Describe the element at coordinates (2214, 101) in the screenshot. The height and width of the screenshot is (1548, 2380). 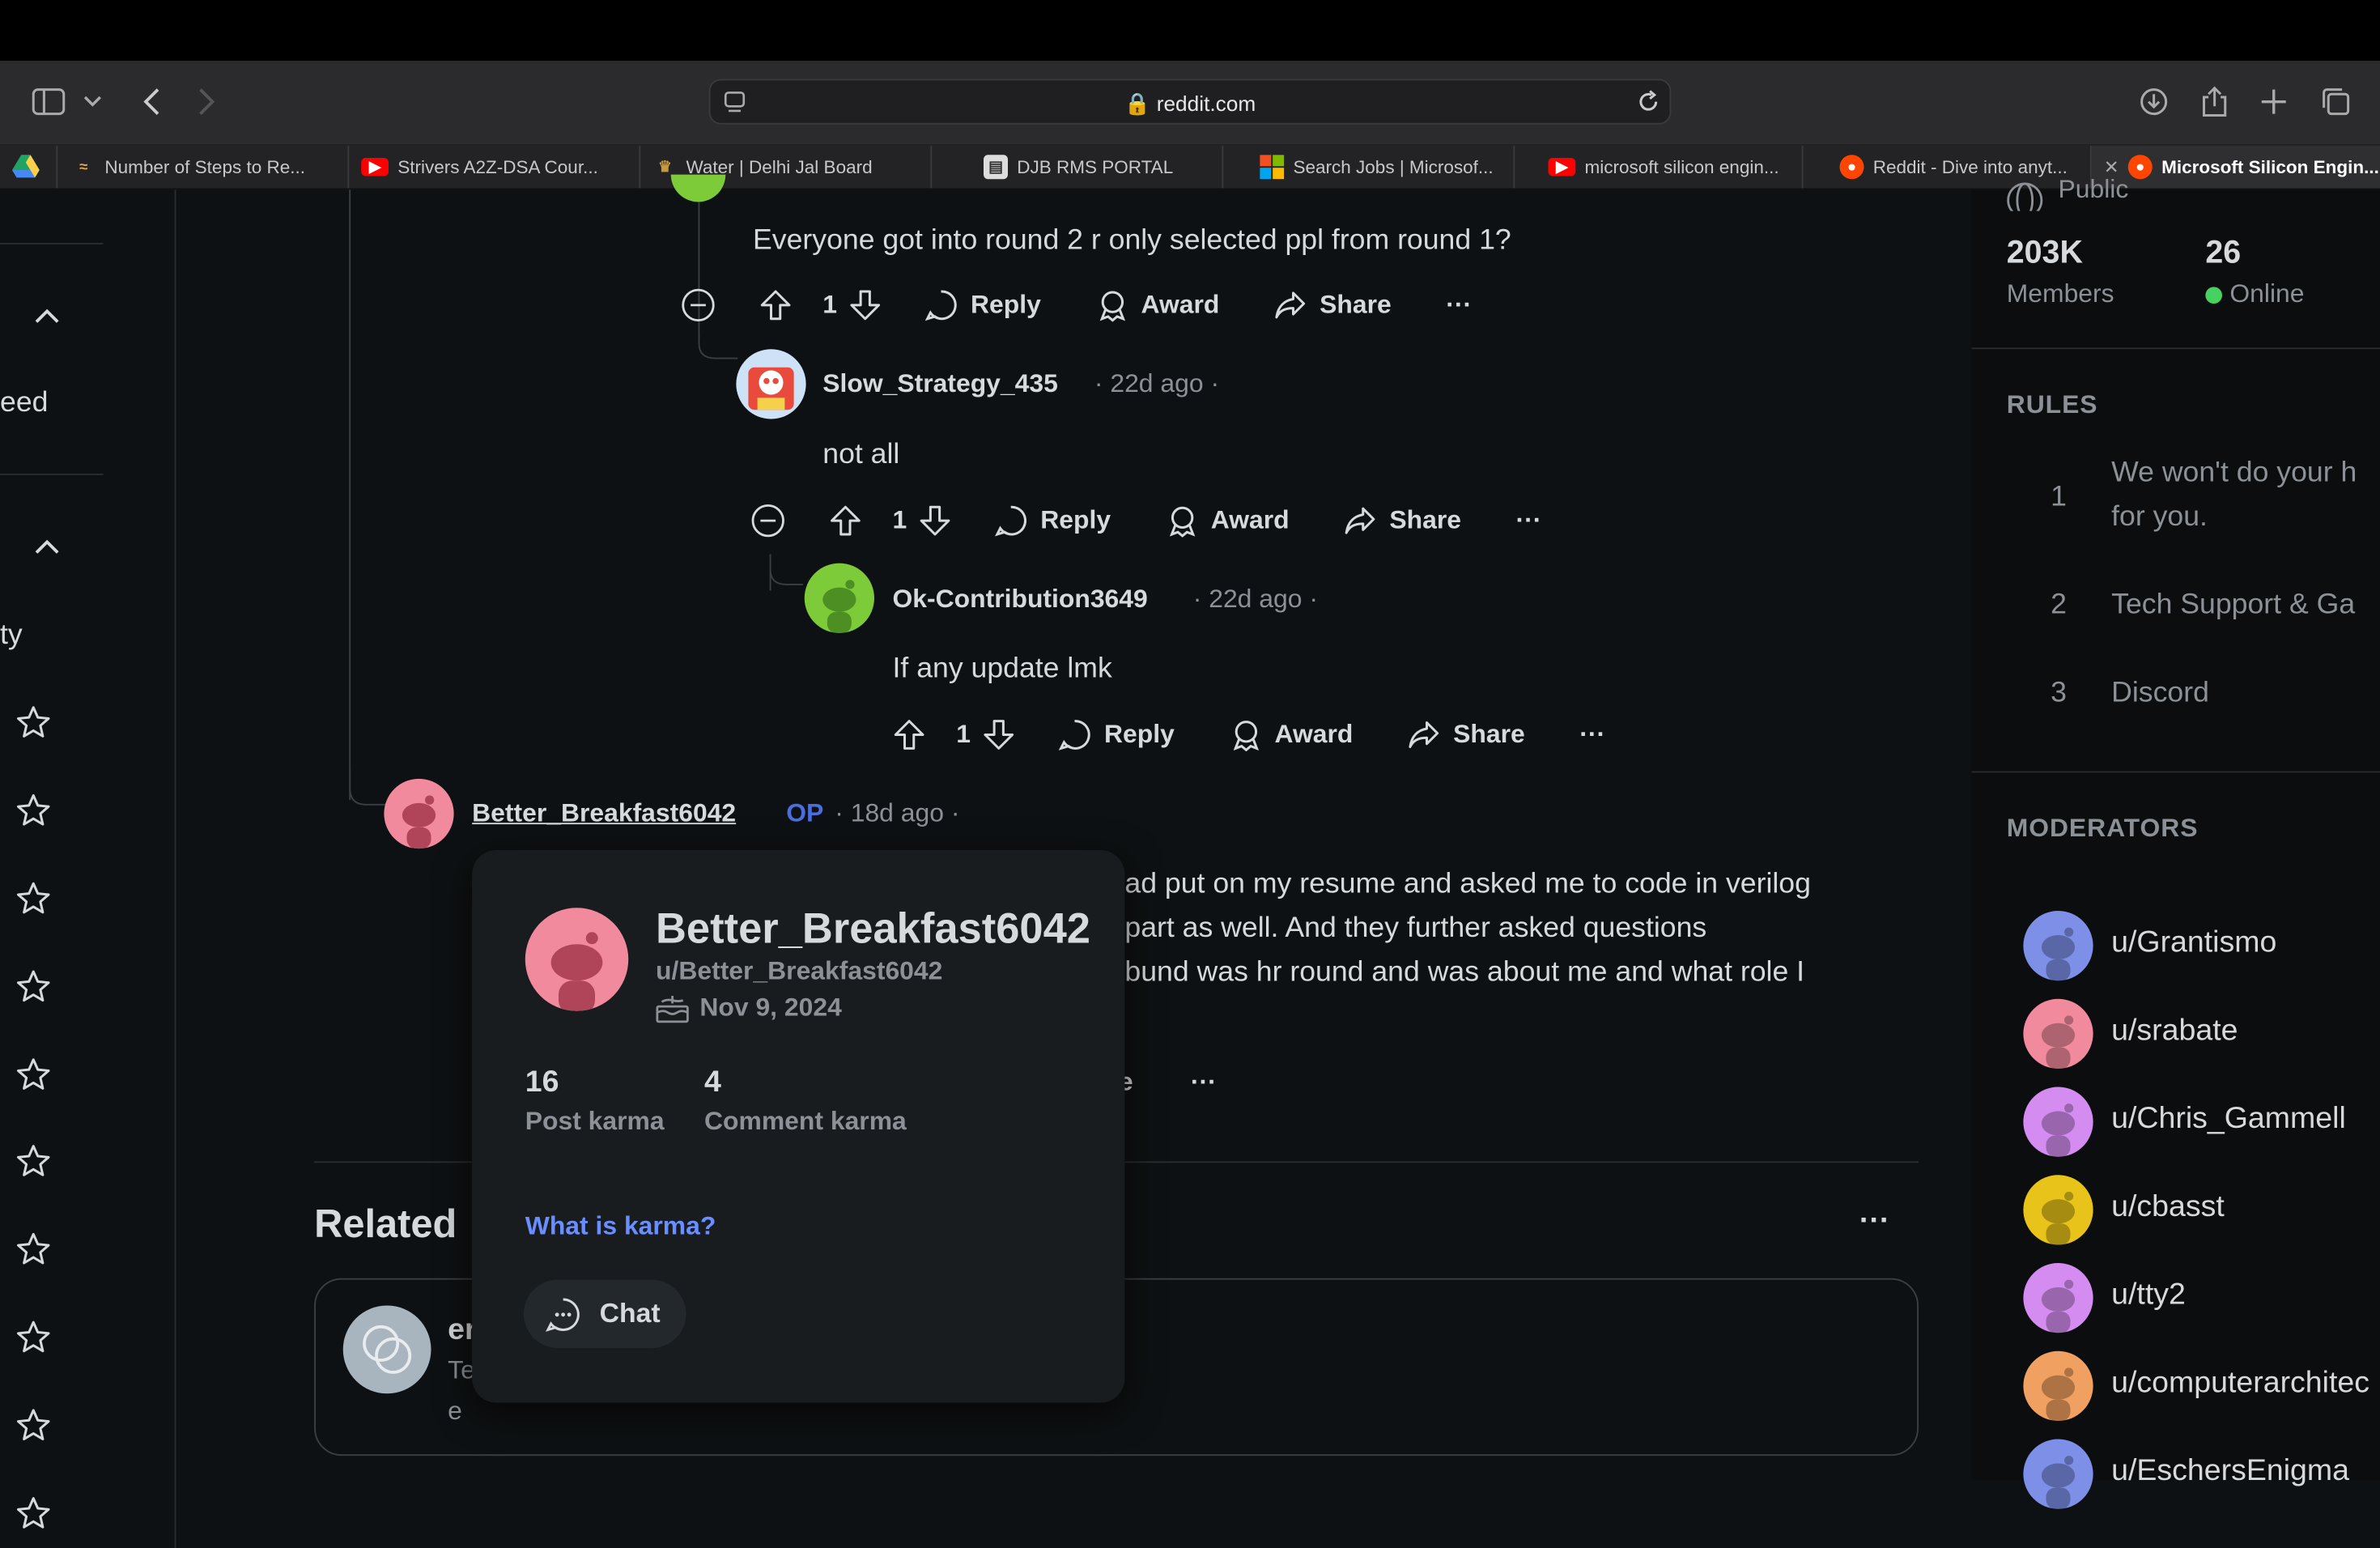
I see `share-icon` at that location.